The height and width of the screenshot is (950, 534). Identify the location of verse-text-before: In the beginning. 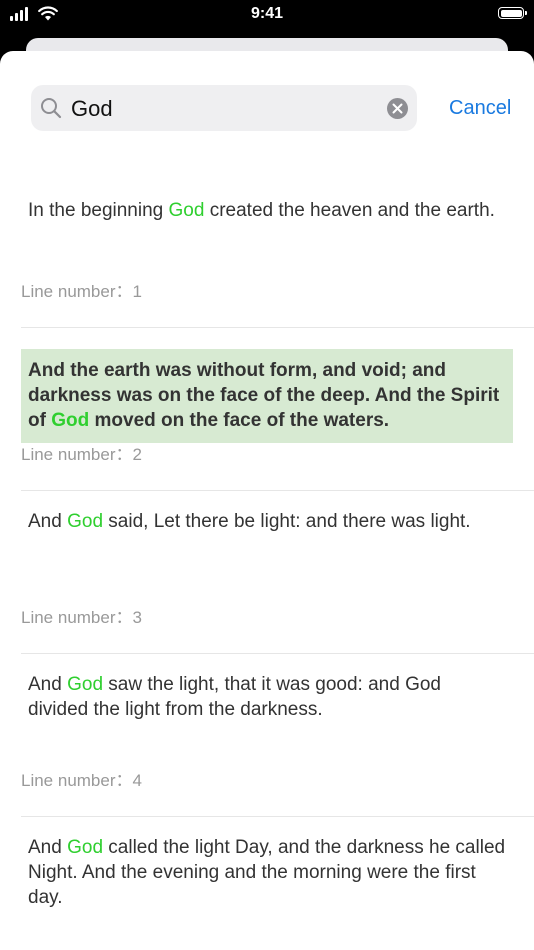
(98, 210).